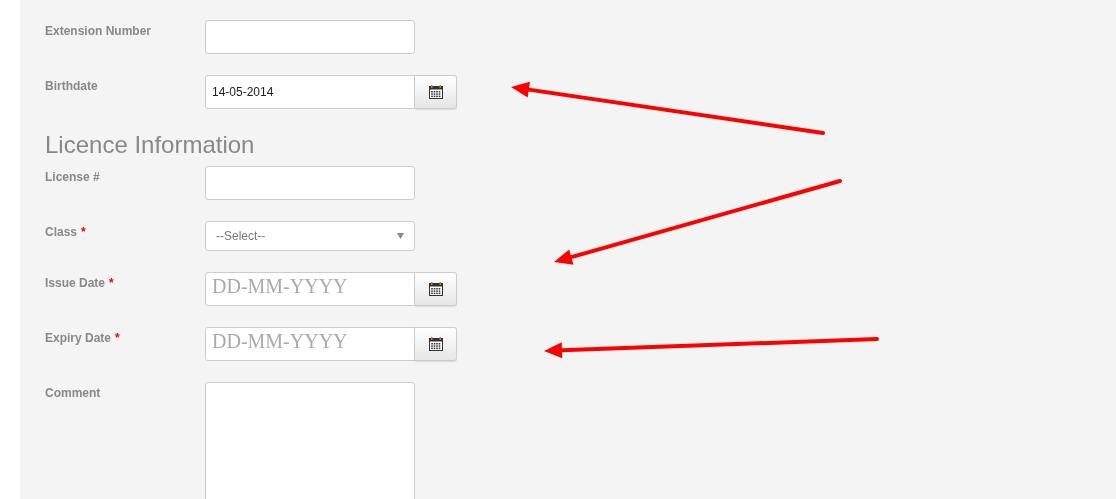 This screenshot has width=1116, height=499. What do you see at coordinates (310, 92) in the screenshot?
I see `date-field: 14-05-2014` at bounding box center [310, 92].